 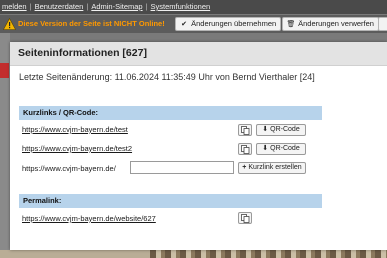 I want to click on warning-icon, so click(x=9, y=24).